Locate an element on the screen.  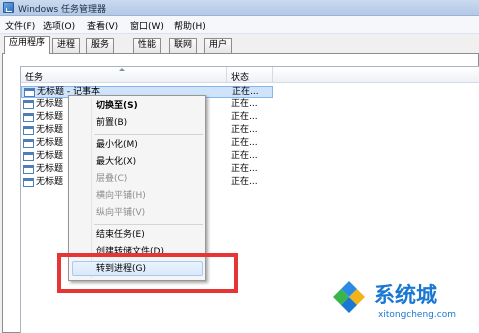
menu-item-minimize: 最小化(M) is located at coordinates (117, 145).